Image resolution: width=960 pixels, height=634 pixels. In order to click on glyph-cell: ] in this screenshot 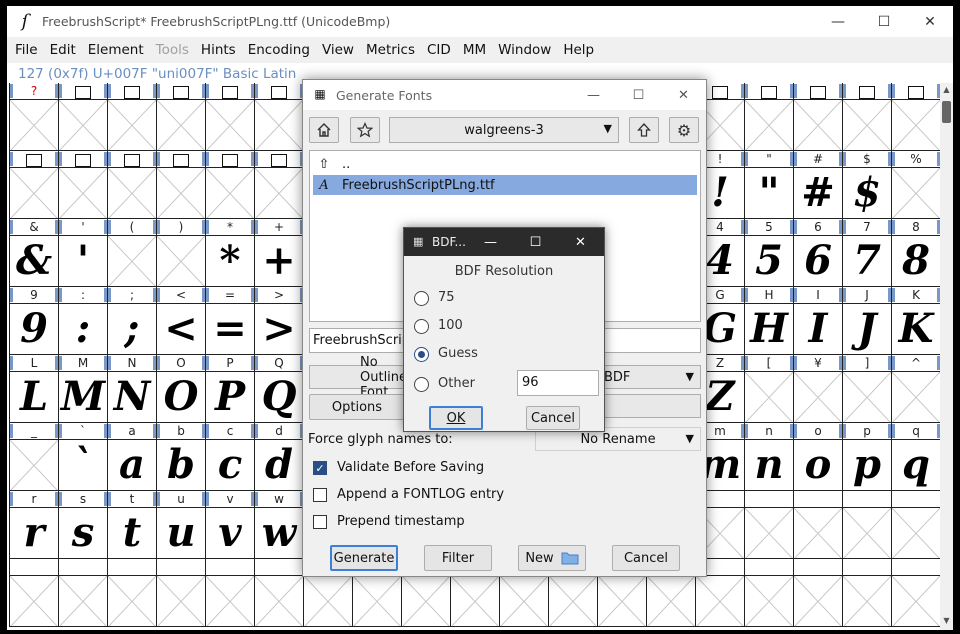, I will do `click(866, 389)`.